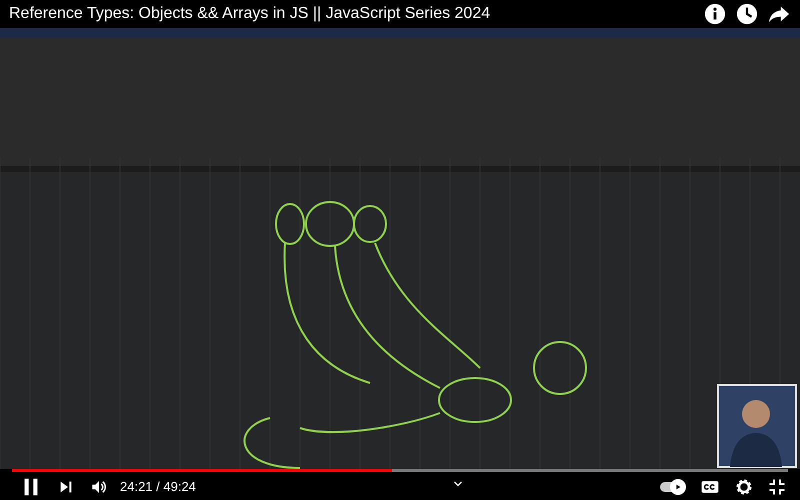 The height and width of the screenshot is (500, 800). I want to click on next-icon, so click(66, 486).